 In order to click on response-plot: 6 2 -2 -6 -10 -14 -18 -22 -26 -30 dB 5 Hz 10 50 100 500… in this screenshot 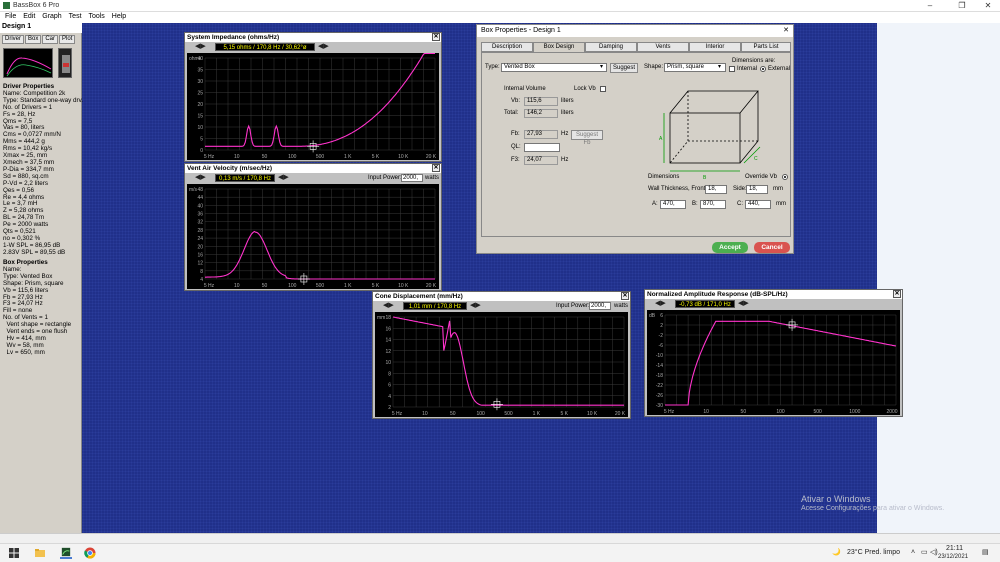, I will do `click(773, 362)`.